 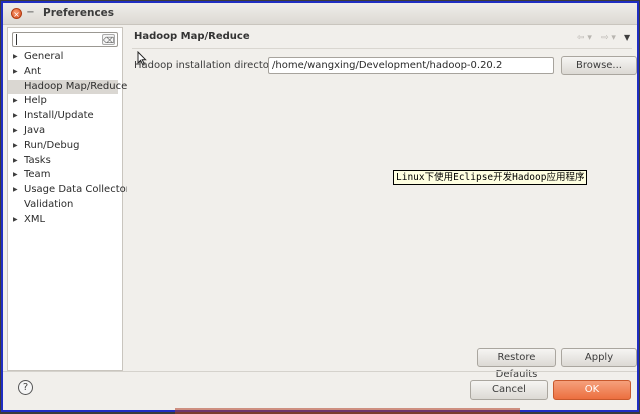 What do you see at coordinates (59, 116) in the screenshot?
I see `tree-item-label: Install/Update` at bounding box center [59, 116].